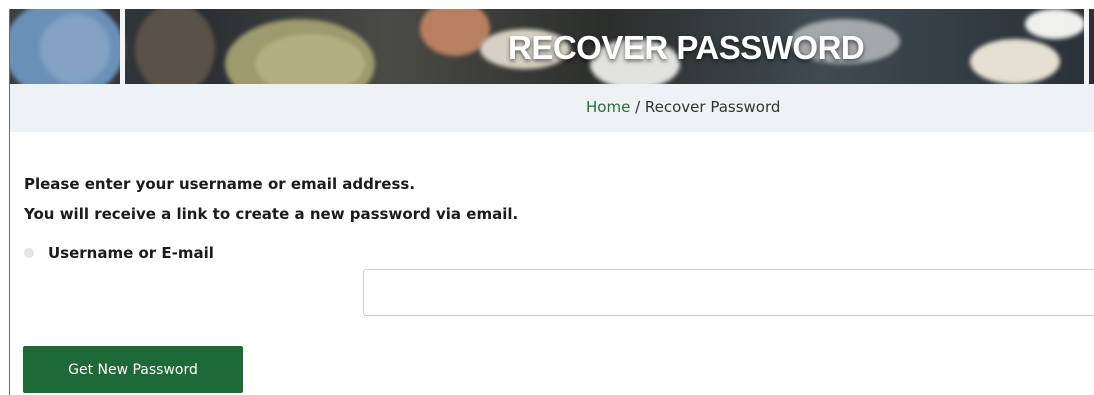  What do you see at coordinates (552, 108) in the screenshot?
I see `breadcrumb-bar: Home / Recover Password` at bounding box center [552, 108].